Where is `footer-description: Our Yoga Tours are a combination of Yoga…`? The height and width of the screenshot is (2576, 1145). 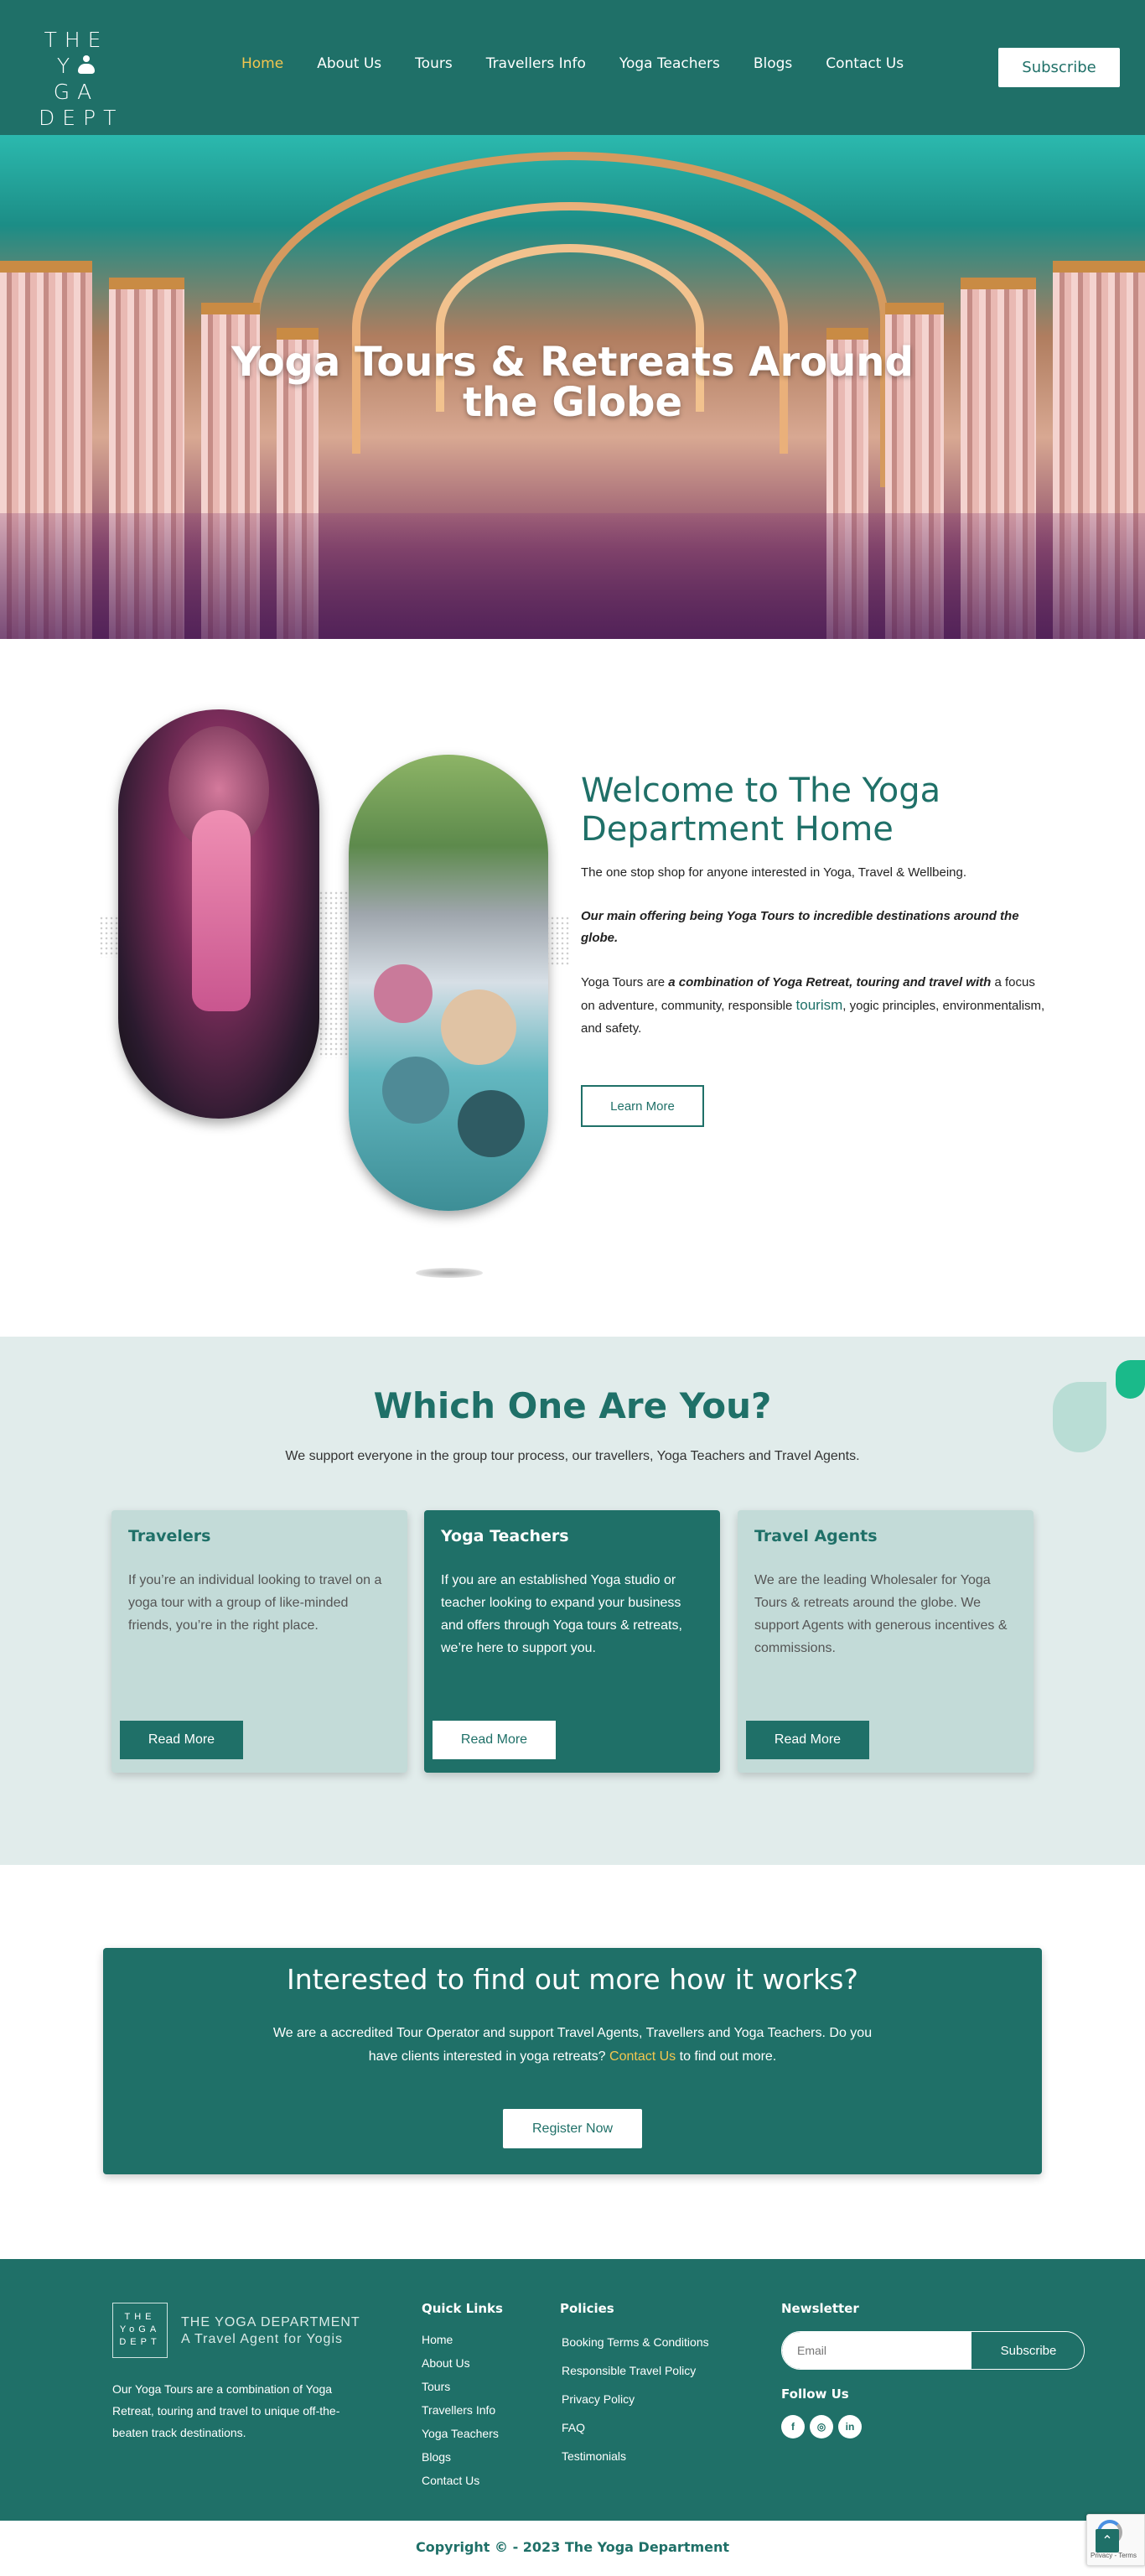
footer-description: Our Yoga Tours are a combination of Yoga… is located at coordinates (226, 2410).